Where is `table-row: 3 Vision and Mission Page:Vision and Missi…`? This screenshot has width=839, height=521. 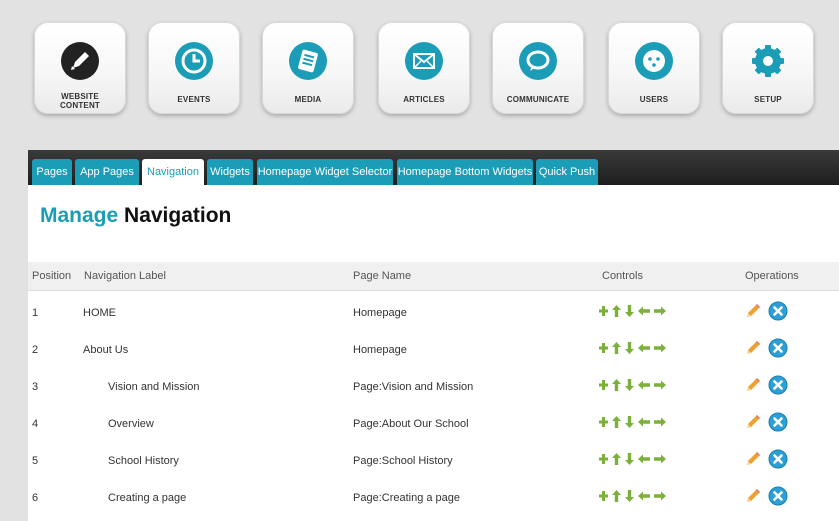 table-row: 3 Vision and Mission Page:Vision and Missi… is located at coordinates (433, 387).